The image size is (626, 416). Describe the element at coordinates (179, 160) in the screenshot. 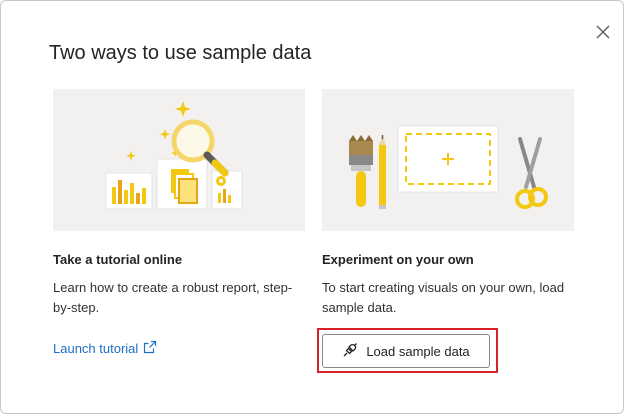

I see `charts-with-magnifier-illustration` at that location.